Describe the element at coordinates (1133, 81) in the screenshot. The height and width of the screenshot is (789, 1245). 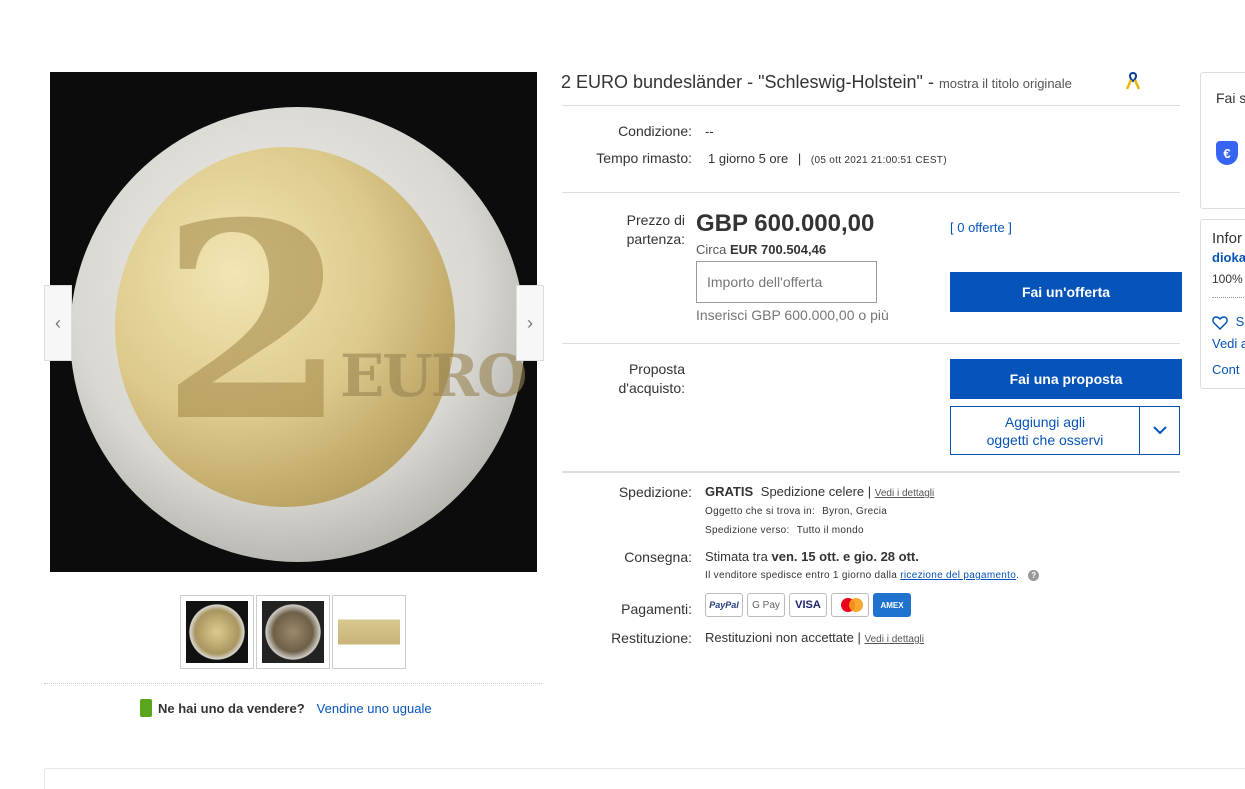
I see `ribbon-icon` at that location.